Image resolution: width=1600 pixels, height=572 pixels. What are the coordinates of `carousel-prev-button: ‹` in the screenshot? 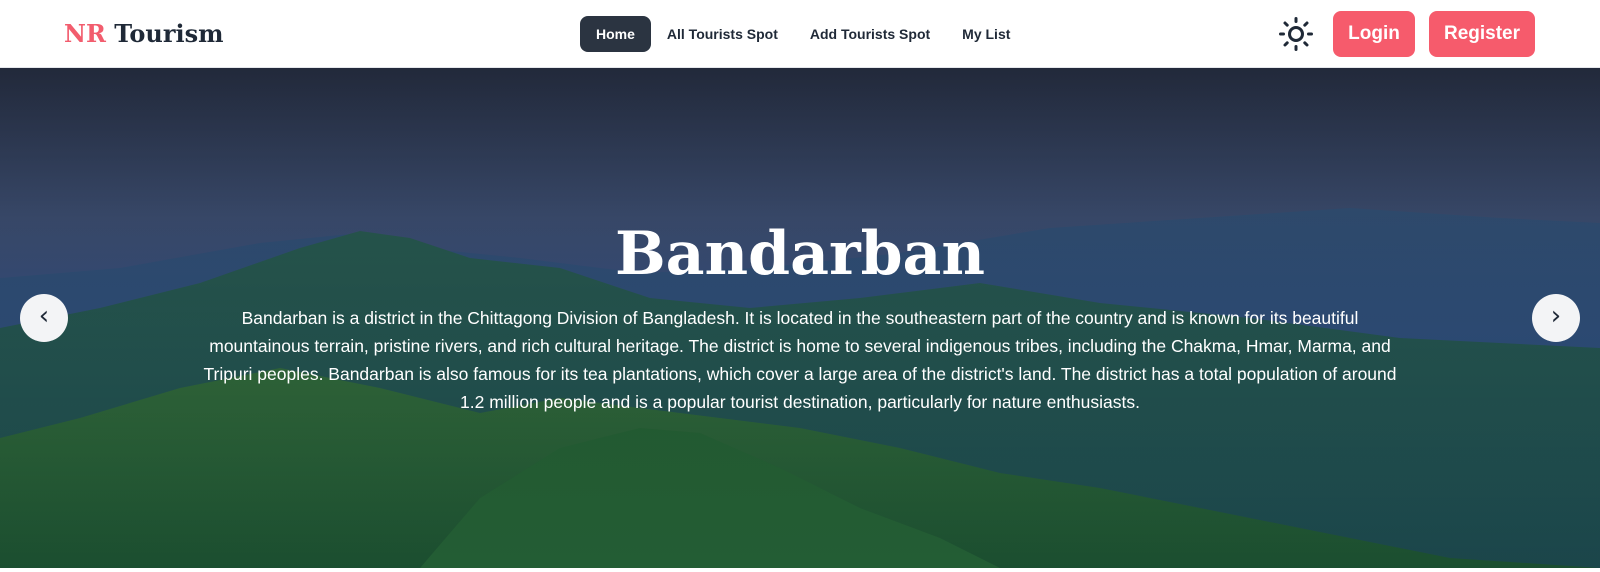 It's located at (44, 318).